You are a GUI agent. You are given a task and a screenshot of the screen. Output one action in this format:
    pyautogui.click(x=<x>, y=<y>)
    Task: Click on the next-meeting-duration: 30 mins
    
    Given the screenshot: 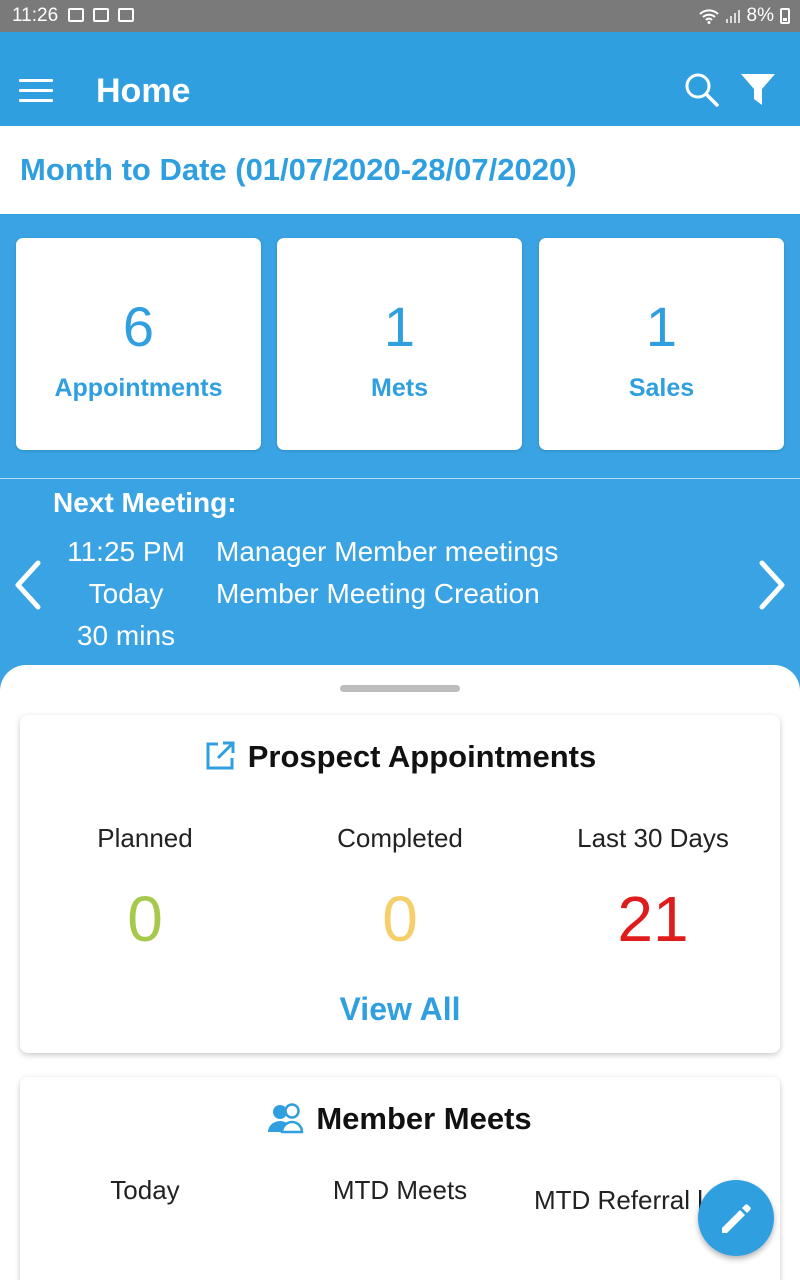 What is the action you would take?
    pyautogui.click(x=126, y=635)
    